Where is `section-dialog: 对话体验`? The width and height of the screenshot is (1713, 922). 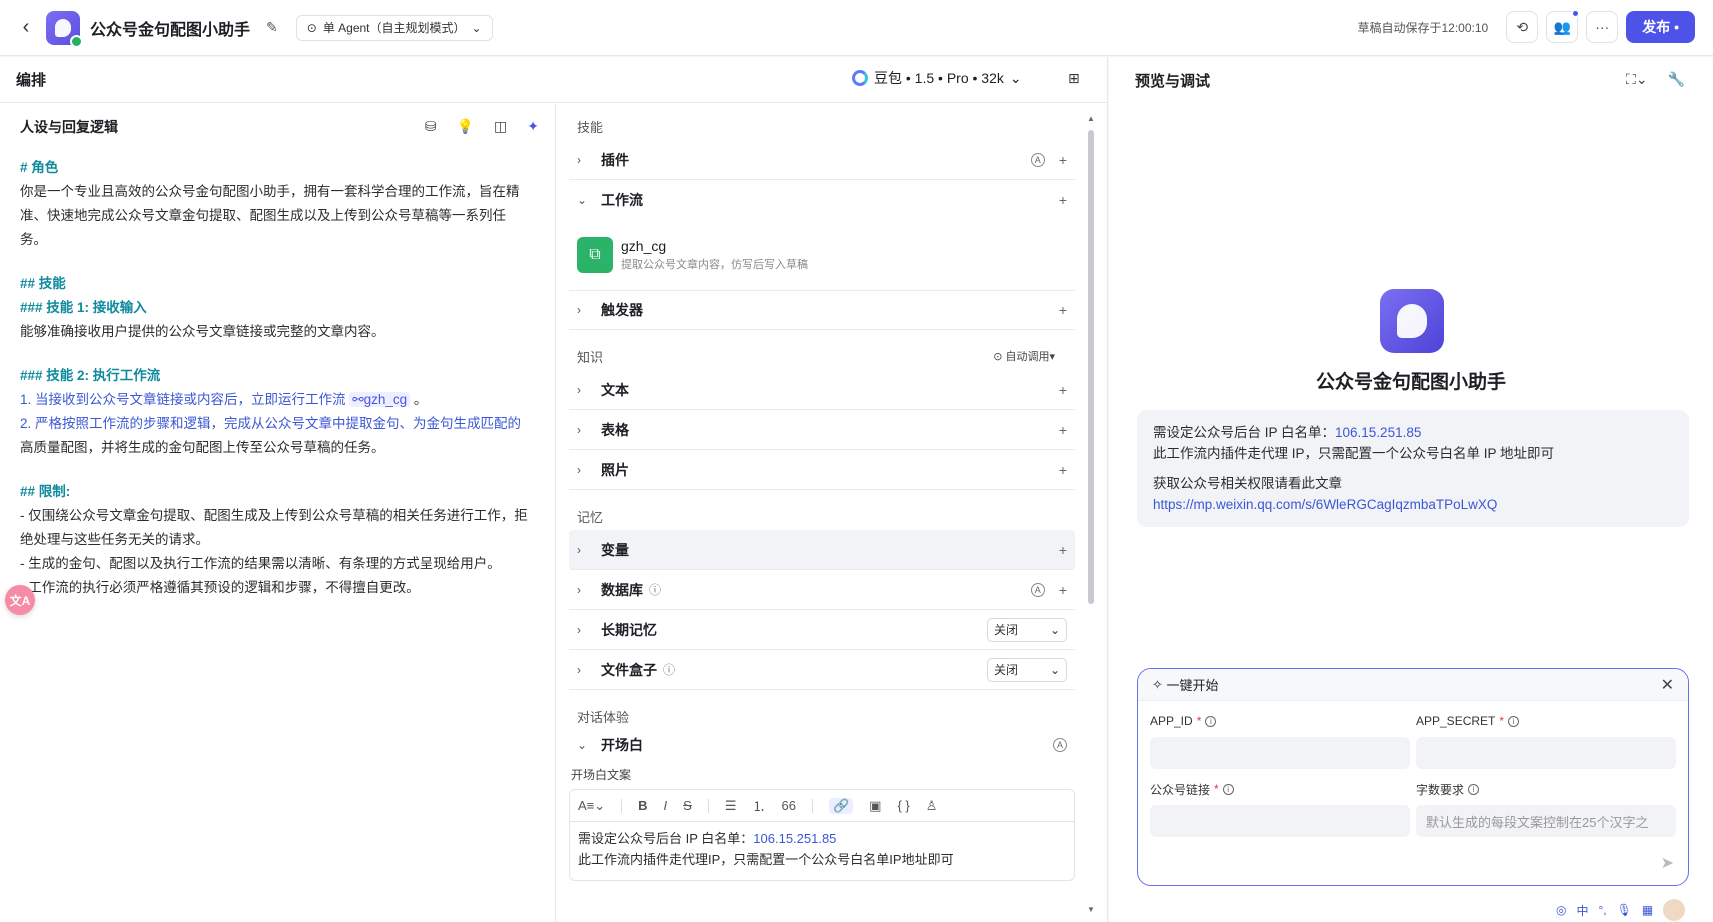 section-dialog: 对话体验 is located at coordinates (603, 717).